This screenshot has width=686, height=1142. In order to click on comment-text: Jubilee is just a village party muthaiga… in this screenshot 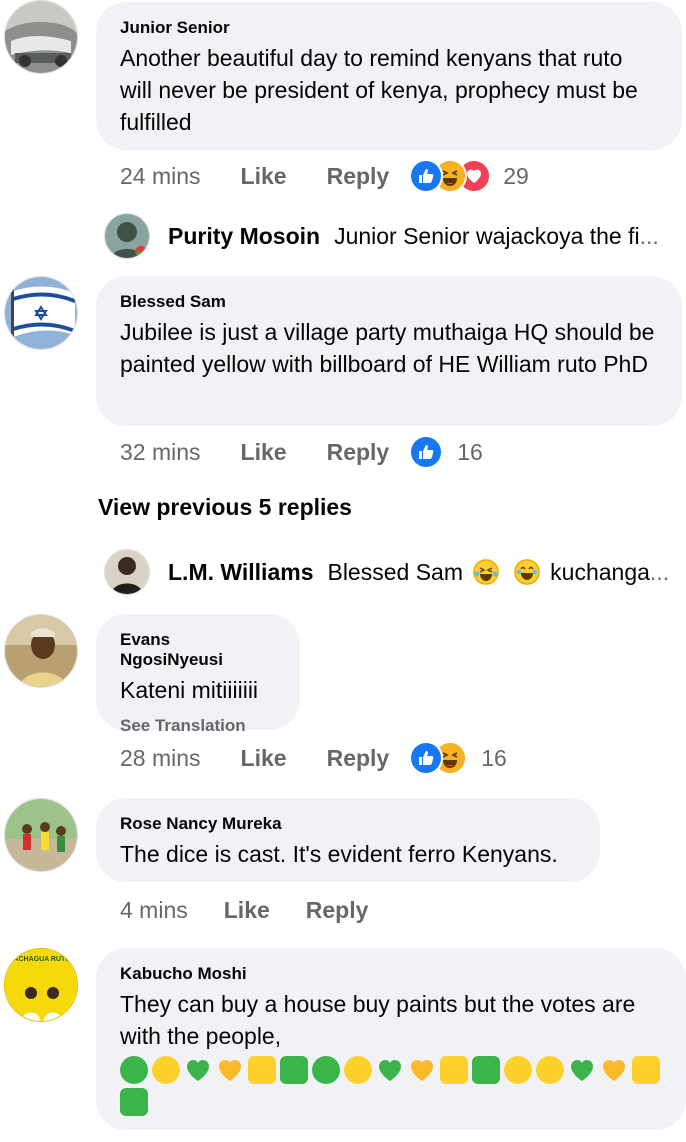, I will do `click(387, 348)`.